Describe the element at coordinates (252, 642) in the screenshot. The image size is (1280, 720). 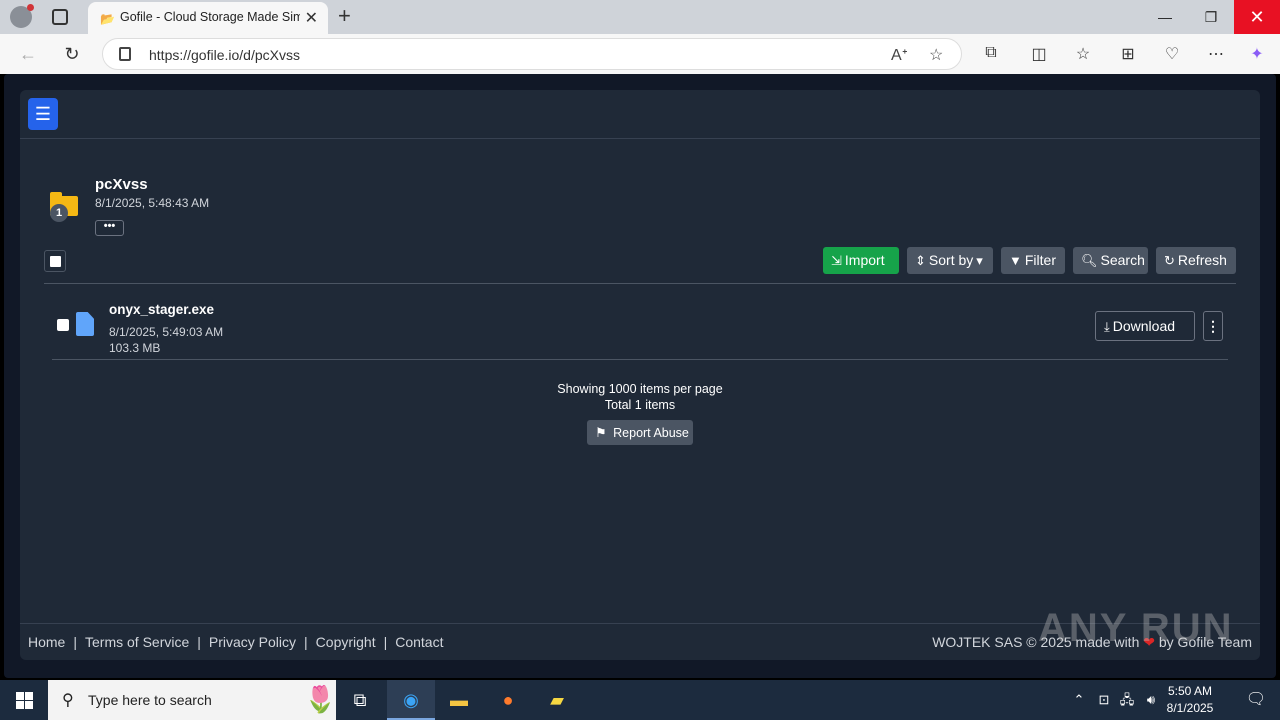
I see `footer-link-privacy: Privacy Policy` at that location.